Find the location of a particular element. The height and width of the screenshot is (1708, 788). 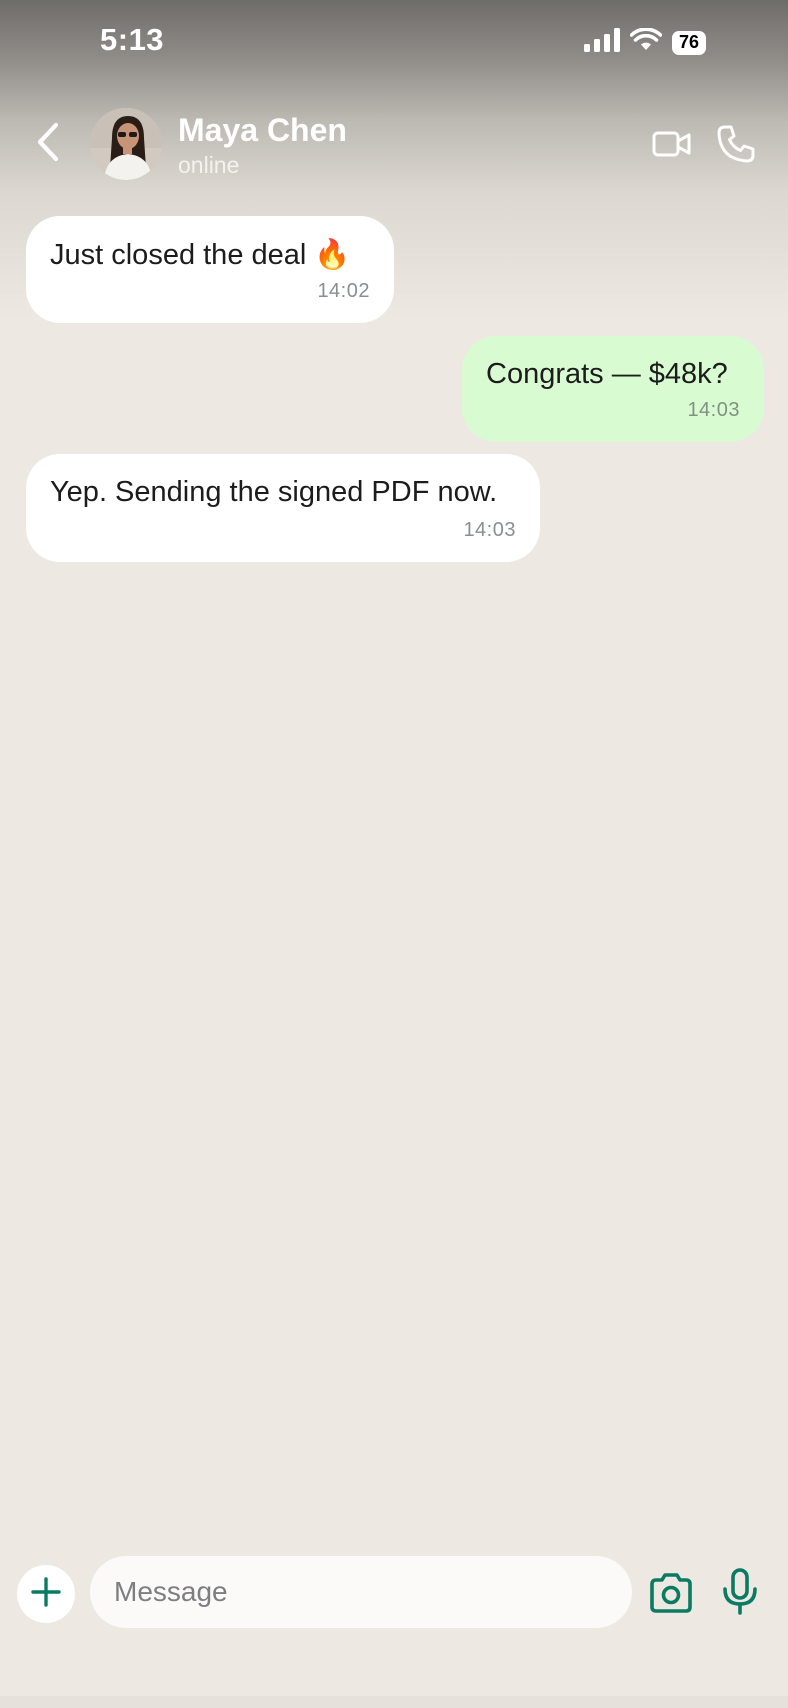

camera-icon is located at coordinates (671, 1595).